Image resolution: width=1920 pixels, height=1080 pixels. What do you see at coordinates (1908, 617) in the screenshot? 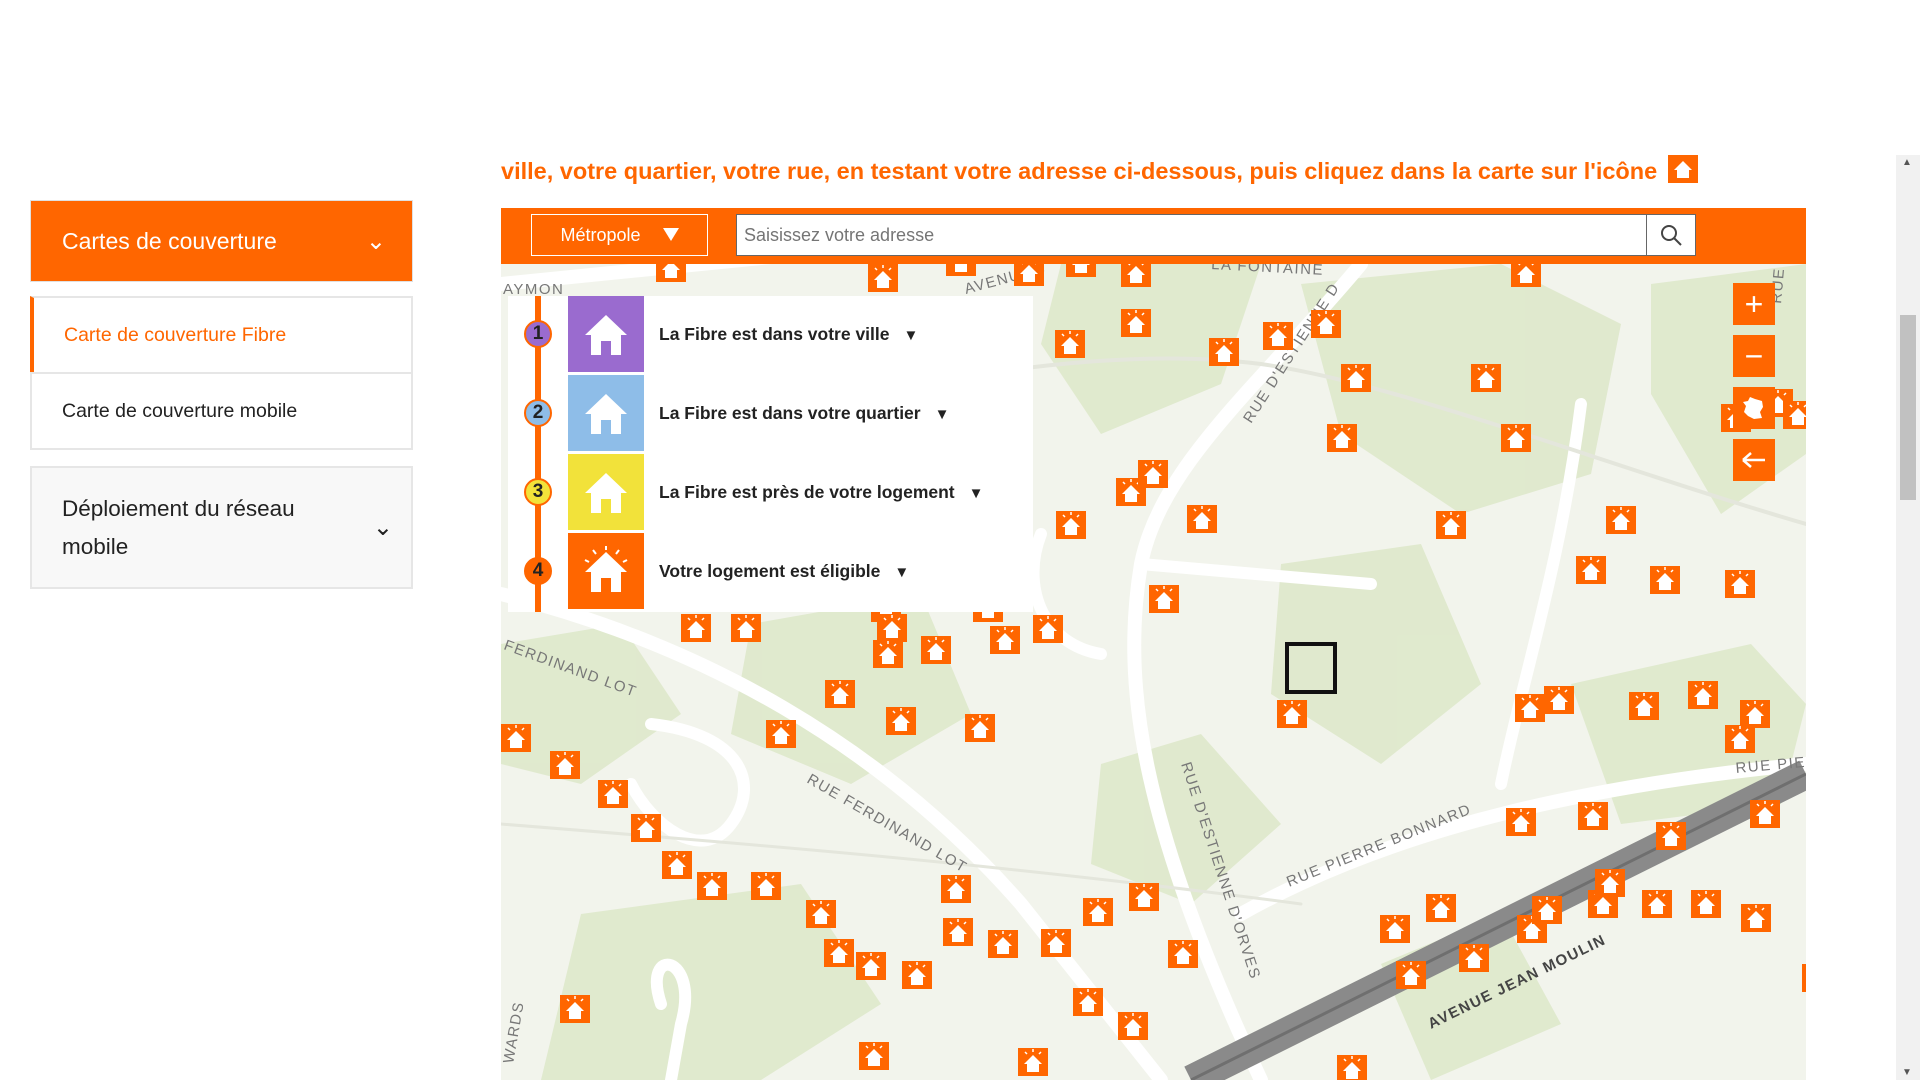
I see `page-scrollbar: ▲ ▼` at bounding box center [1908, 617].